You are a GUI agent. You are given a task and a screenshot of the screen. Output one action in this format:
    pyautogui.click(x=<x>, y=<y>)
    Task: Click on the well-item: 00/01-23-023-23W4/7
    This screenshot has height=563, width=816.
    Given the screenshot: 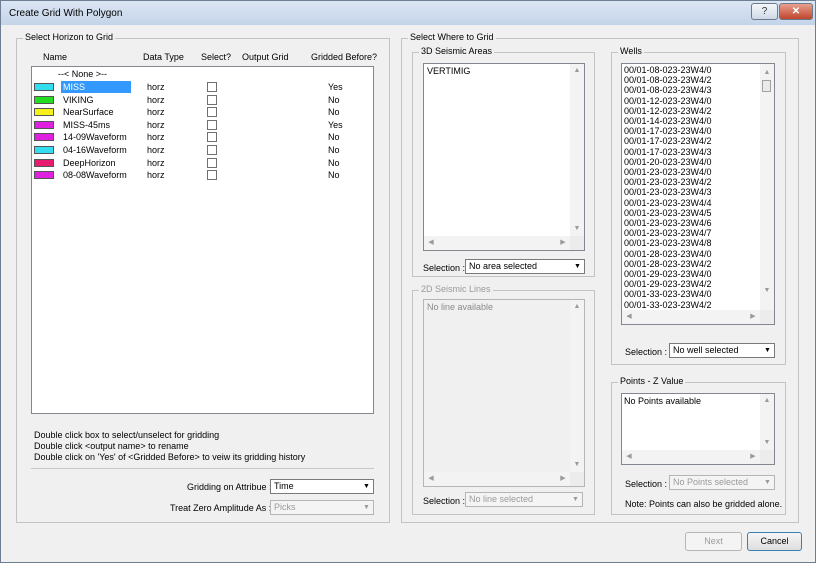 What is the action you would take?
    pyautogui.click(x=668, y=233)
    